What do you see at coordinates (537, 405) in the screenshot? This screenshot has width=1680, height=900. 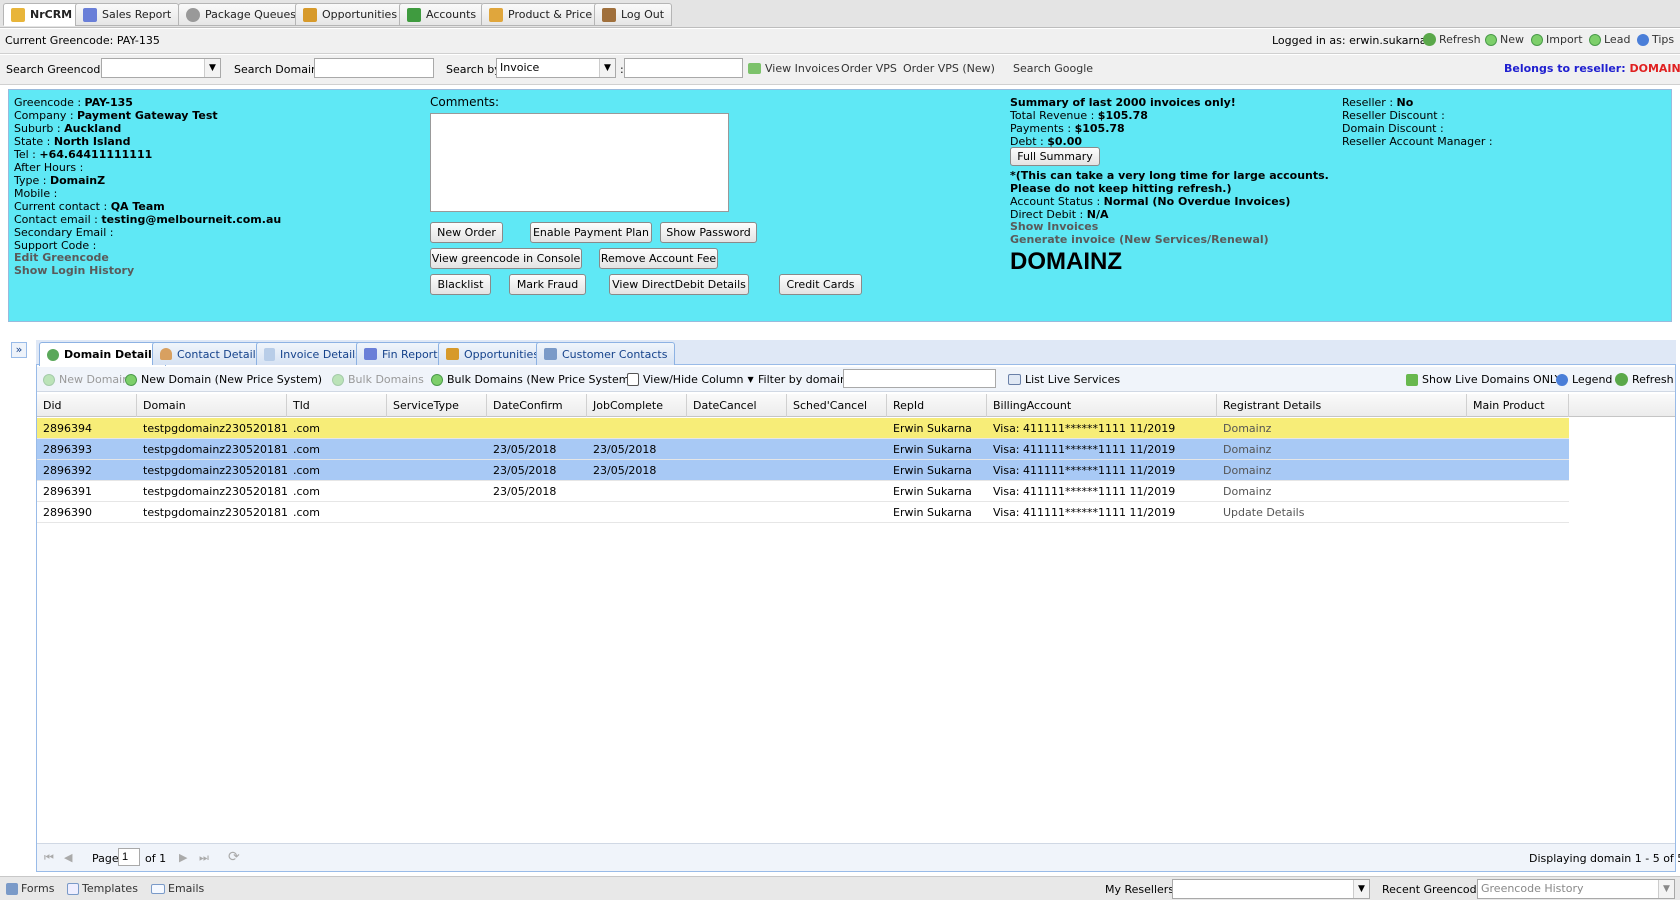 I see `col-date-confirm: DateConfirm` at bounding box center [537, 405].